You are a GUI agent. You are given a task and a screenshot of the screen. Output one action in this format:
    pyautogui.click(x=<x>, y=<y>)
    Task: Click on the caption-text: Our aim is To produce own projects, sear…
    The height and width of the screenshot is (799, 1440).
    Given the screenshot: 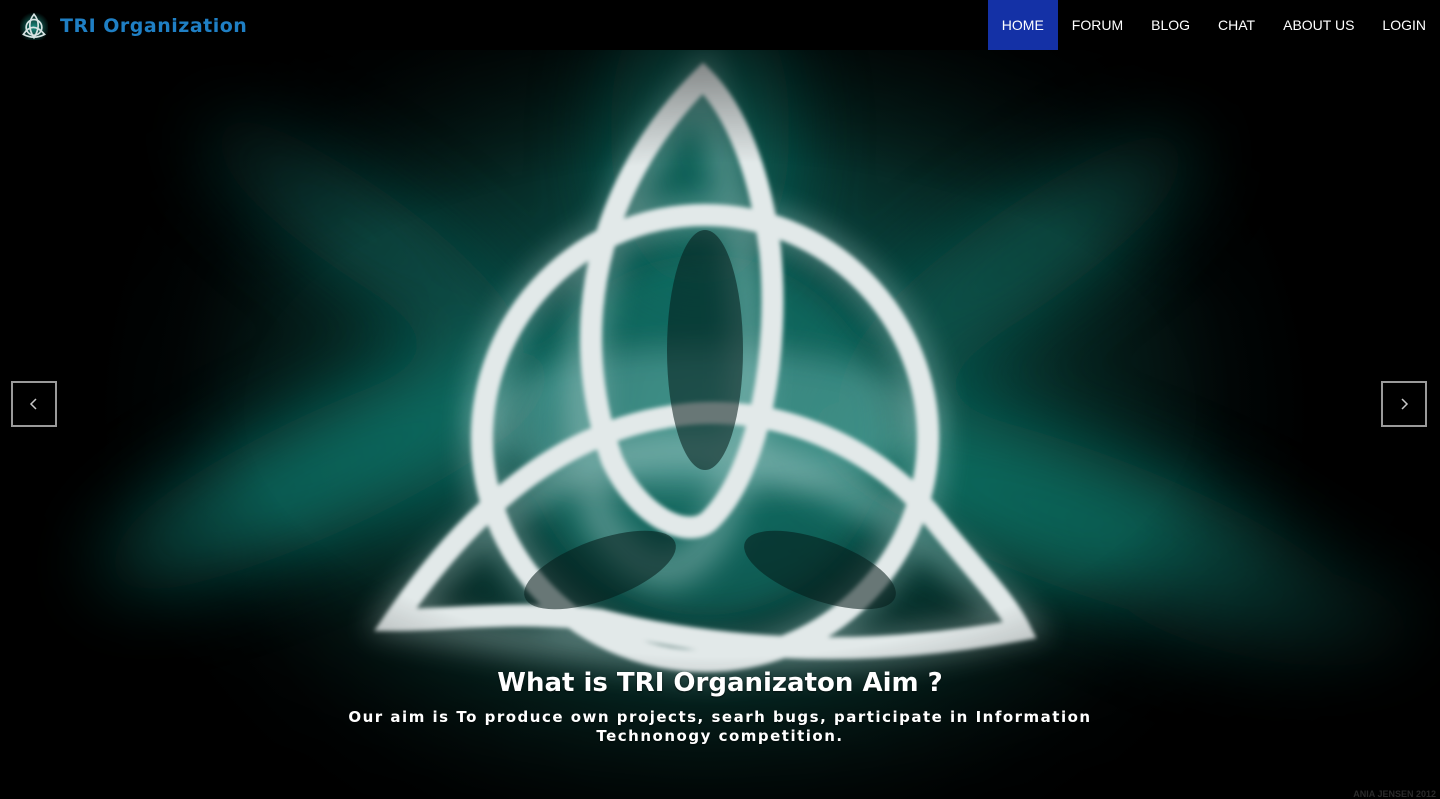 What is the action you would take?
    pyautogui.click(x=720, y=726)
    